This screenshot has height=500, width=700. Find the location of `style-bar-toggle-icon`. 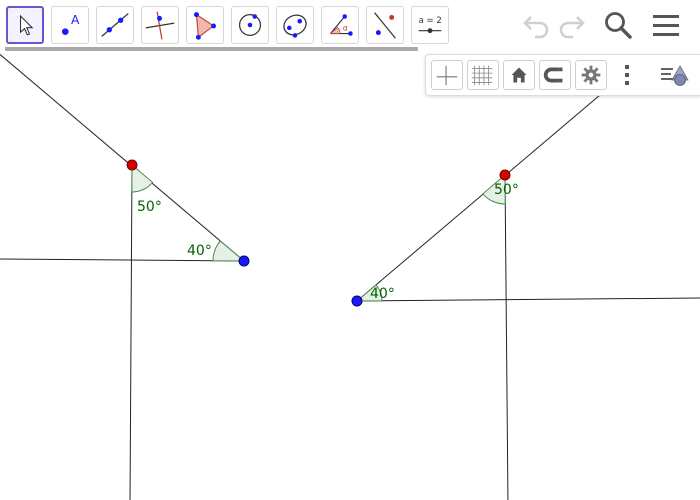

style-bar-toggle-icon is located at coordinates (675, 75).